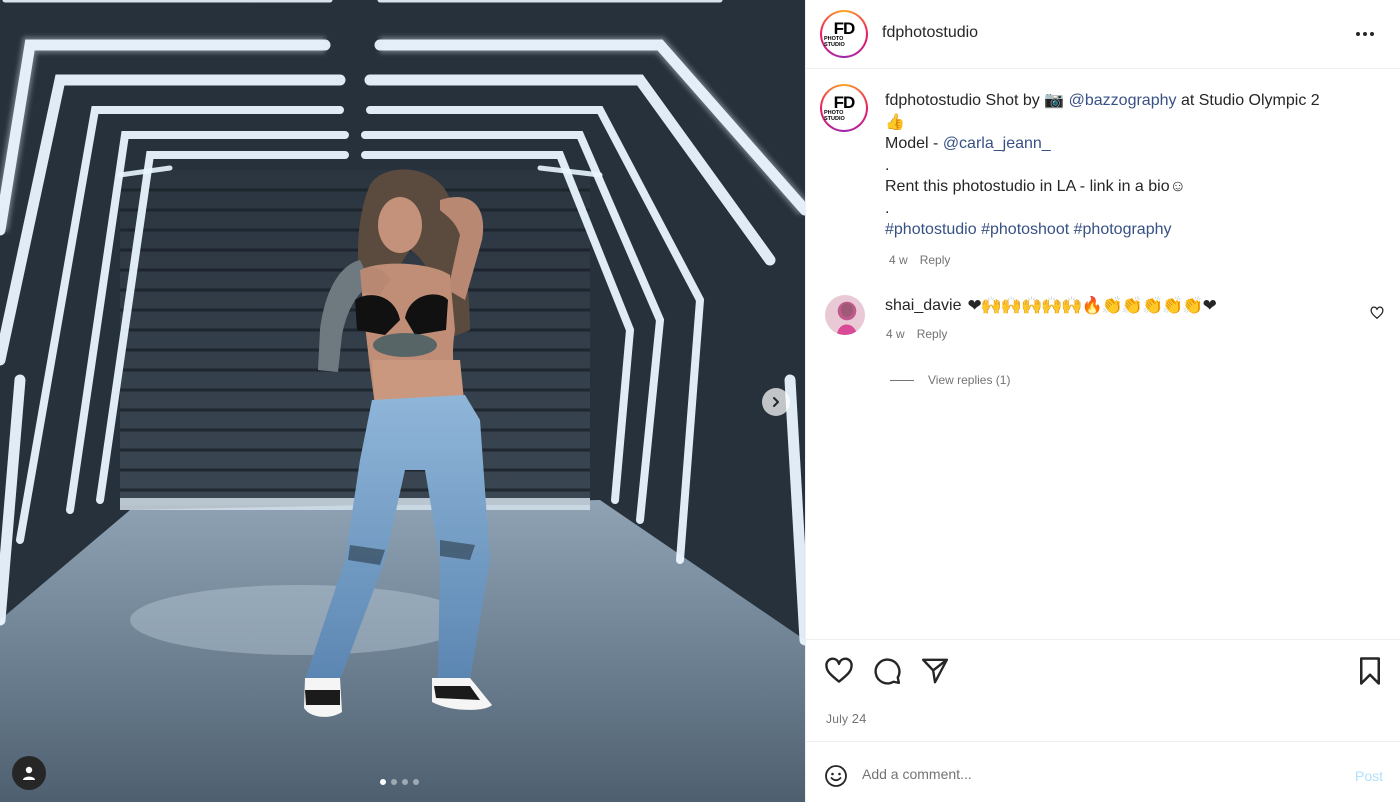  What do you see at coordinates (839, 671) in the screenshot?
I see `like-heart-icon` at bounding box center [839, 671].